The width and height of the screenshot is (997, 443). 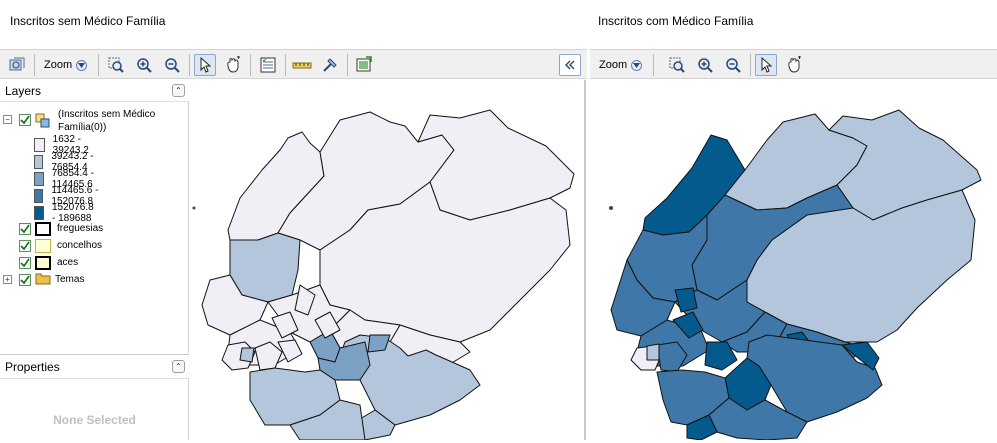 I want to click on measure-ruler-icon, so click(x=302, y=65).